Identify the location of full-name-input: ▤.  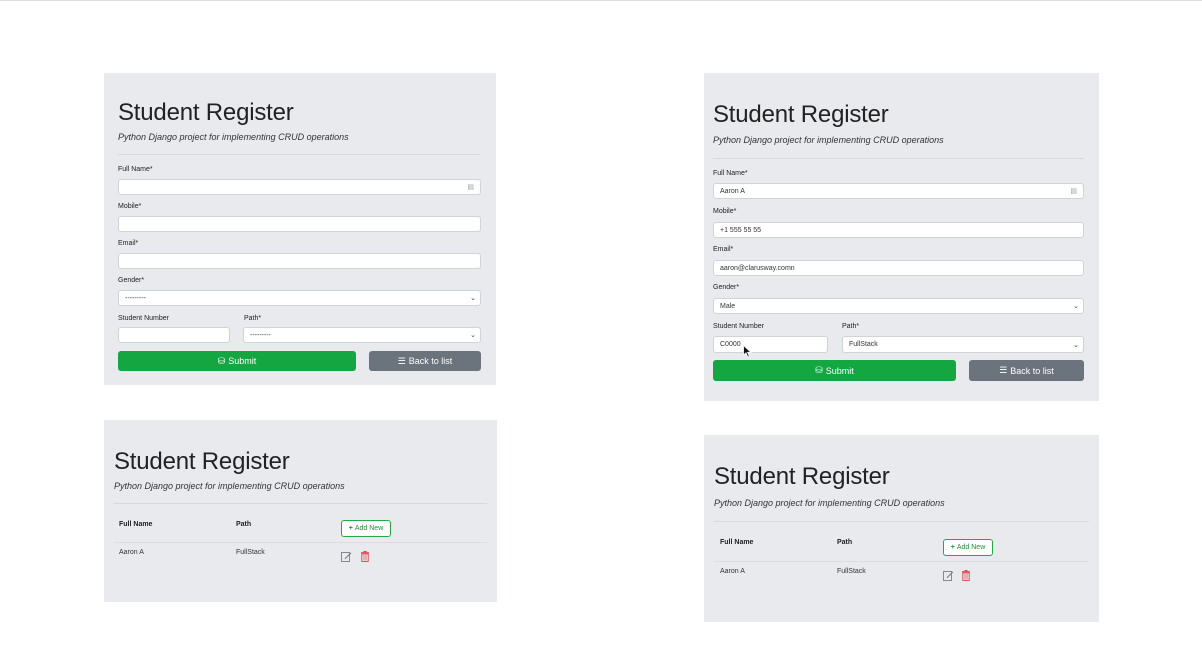
(299, 187).